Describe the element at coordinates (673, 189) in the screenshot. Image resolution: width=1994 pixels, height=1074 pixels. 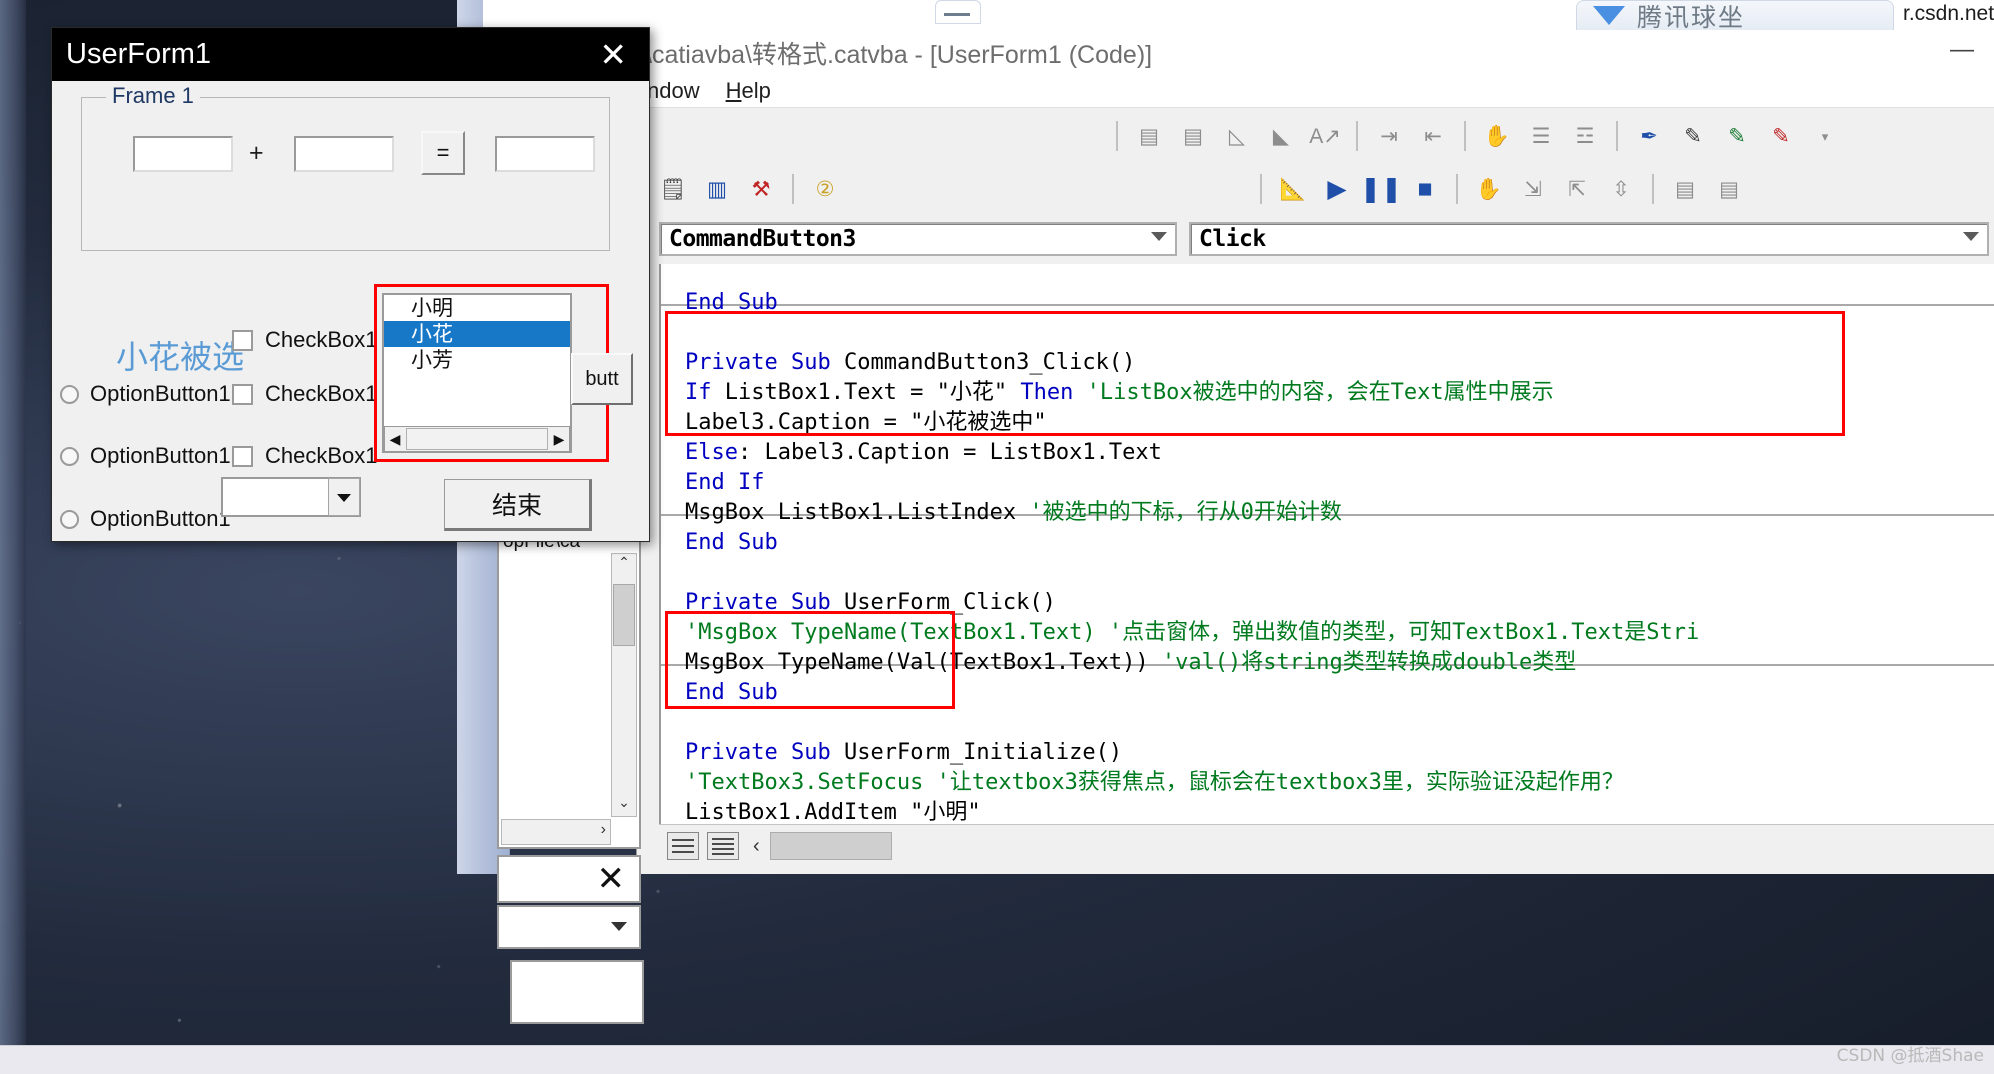
I see `project-explorer-icon: 🗒` at that location.